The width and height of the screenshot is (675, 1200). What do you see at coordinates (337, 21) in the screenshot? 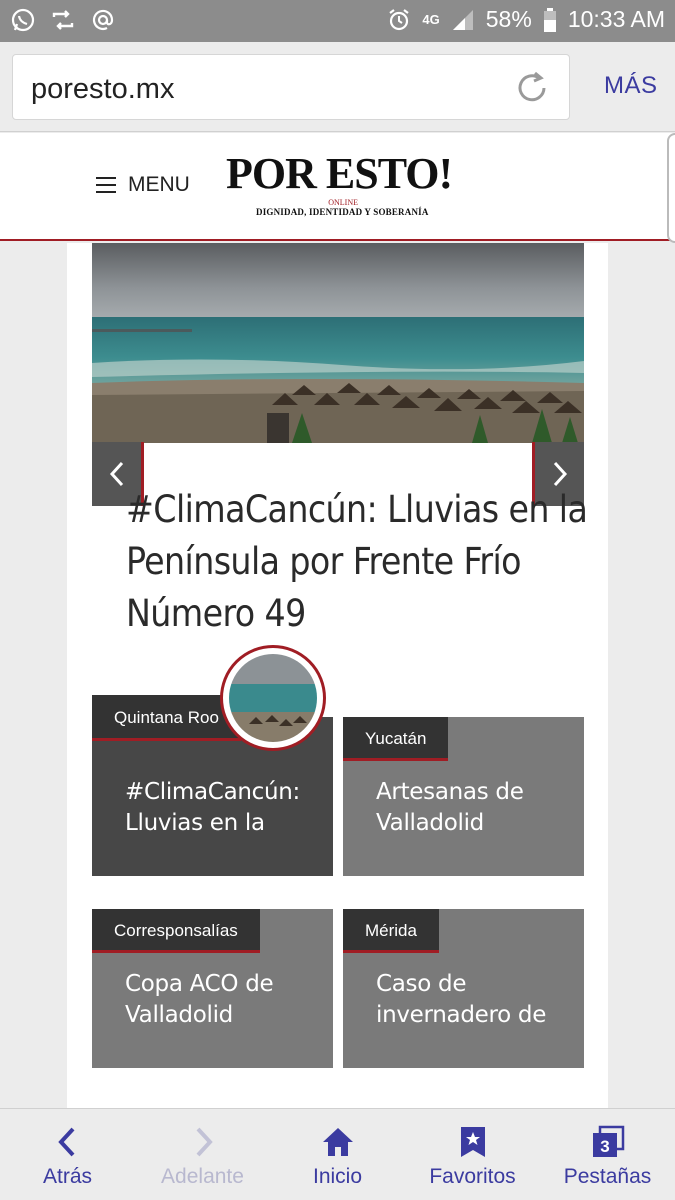
I see `status-bar: 4G 58% 10:33 AM` at bounding box center [337, 21].